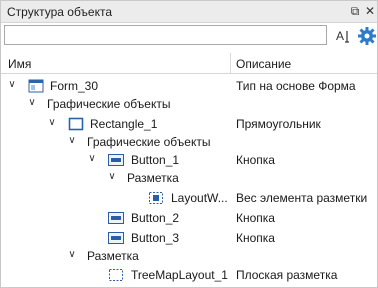 This screenshot has width=378, height=288. Describe the element at coordinates (370, 11) in the screenshot. I see `close-icon: ✕` at that location.